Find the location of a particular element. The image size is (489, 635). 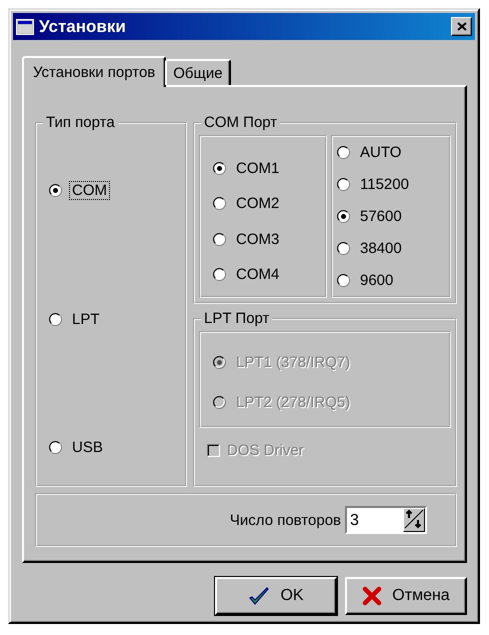

group-title: COM Порт is located at coordinates (240, 122).